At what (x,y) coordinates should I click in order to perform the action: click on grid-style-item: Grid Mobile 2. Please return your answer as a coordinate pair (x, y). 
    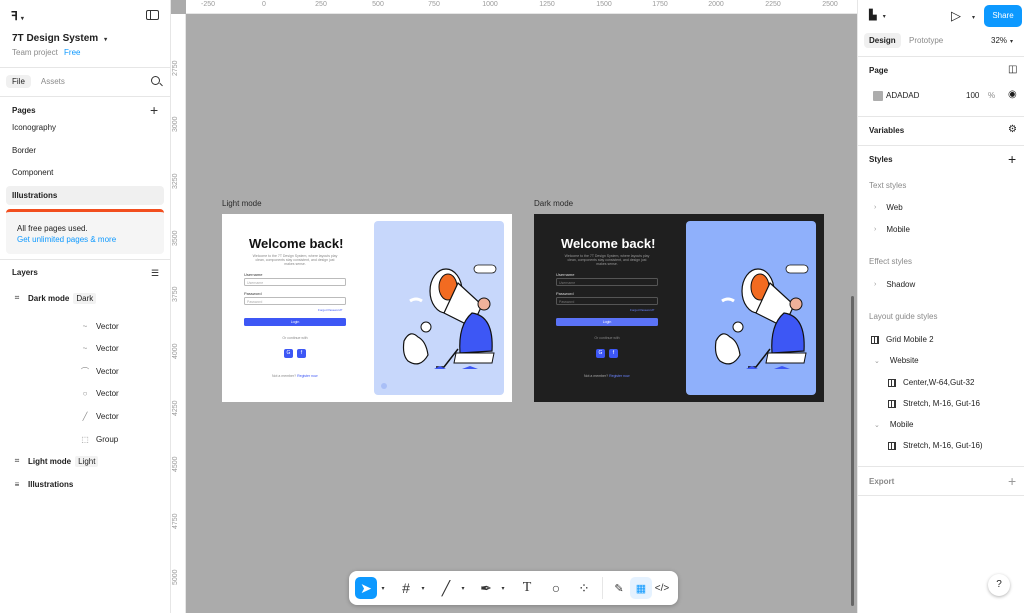
    Looking at the image, I should click on (902, 339).